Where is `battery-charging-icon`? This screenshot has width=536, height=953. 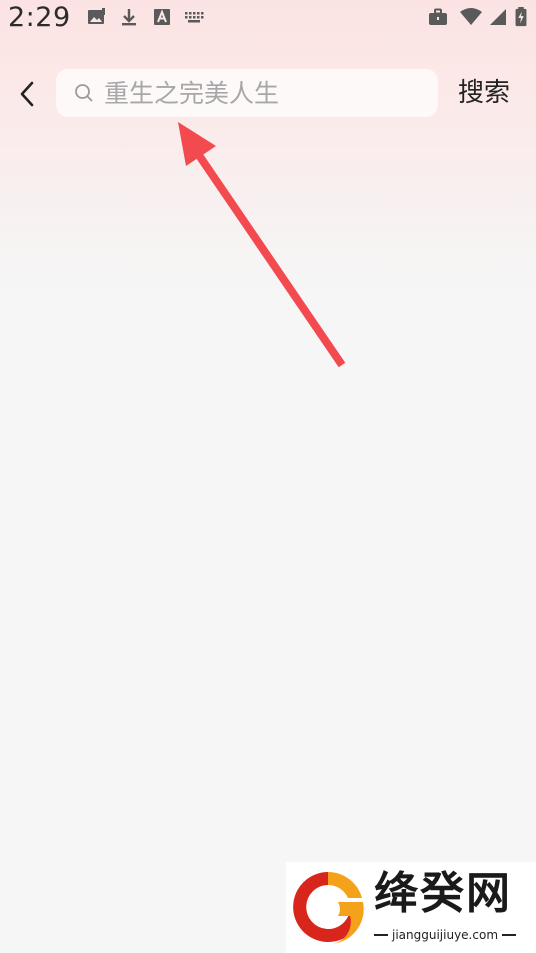 battery-charging-icon is located at coordinates (521, 17).